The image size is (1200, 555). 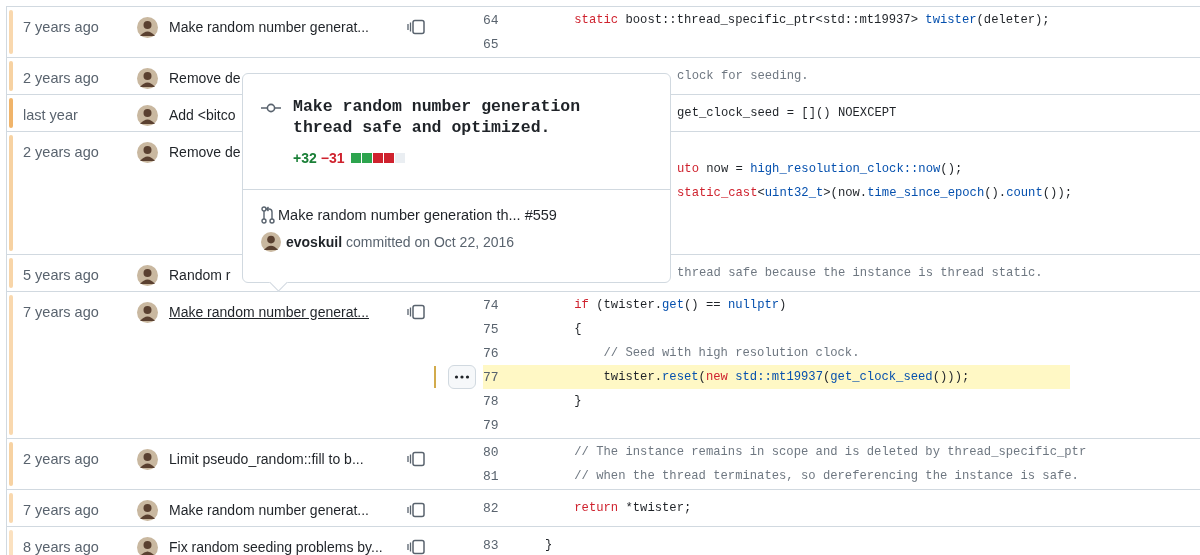 What do you see at coordinates (491, 425) in the screenshot?
I see `line-number: 79` at bounding box center [491, 425].